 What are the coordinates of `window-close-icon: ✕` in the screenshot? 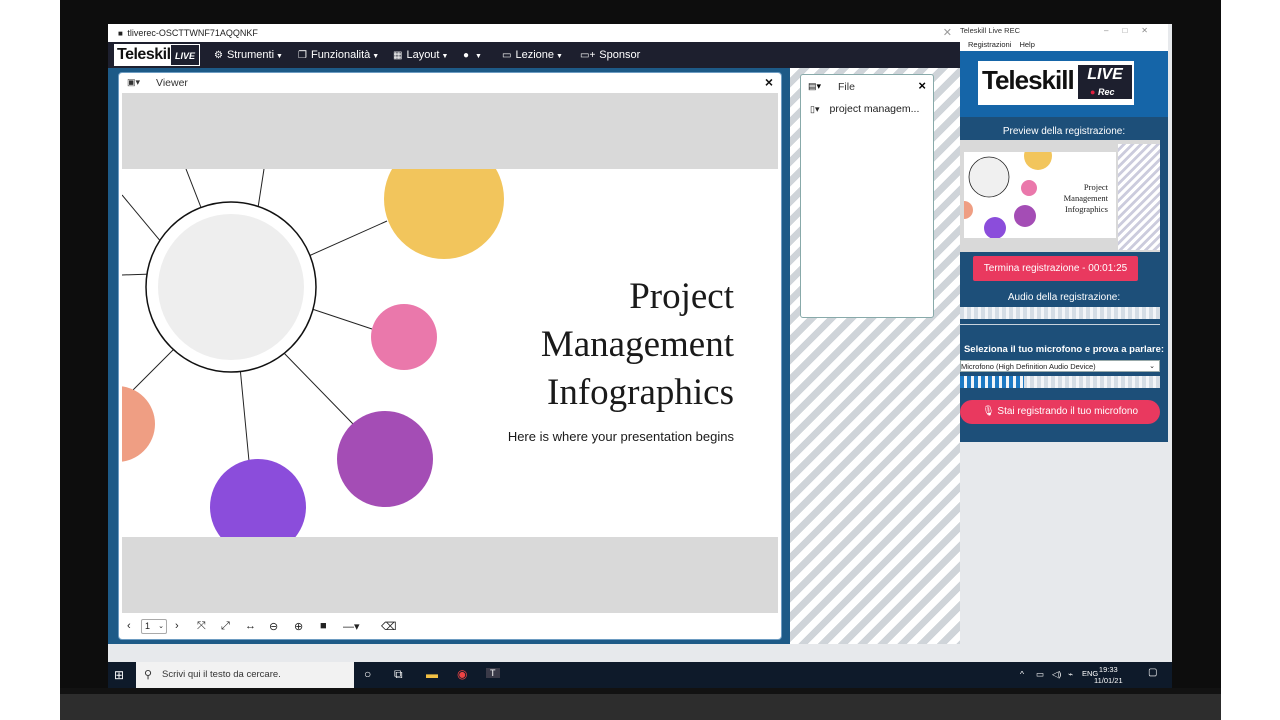 It's located at (947, 33).